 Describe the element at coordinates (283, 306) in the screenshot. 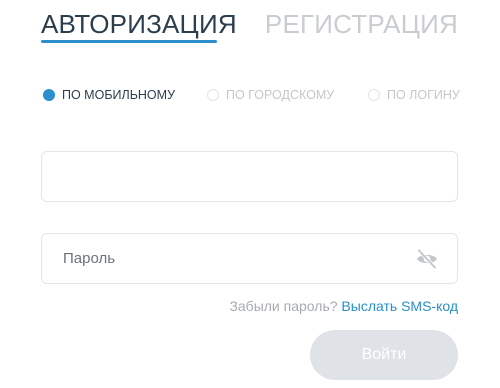

I see `forgot-question: Забыли пароль?` at that location.